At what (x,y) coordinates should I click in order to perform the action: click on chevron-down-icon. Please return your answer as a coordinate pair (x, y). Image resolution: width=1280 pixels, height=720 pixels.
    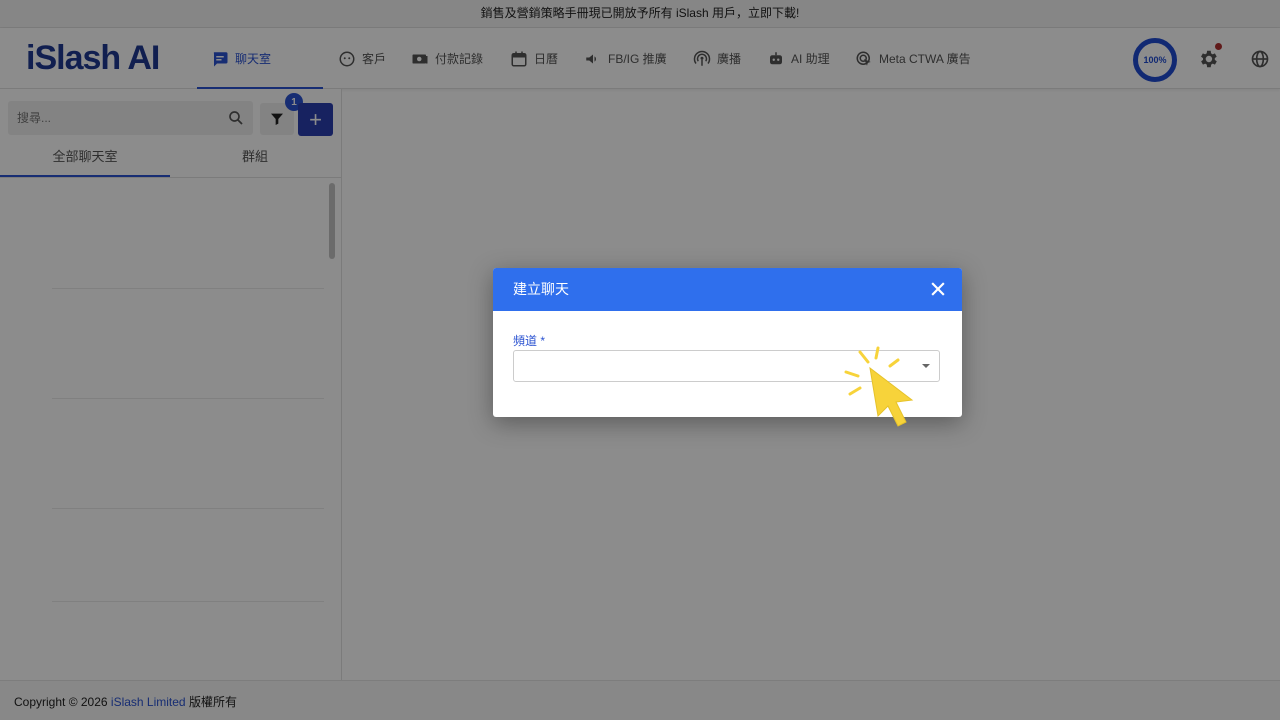
    Looking at the image, I should click on (926, 366).